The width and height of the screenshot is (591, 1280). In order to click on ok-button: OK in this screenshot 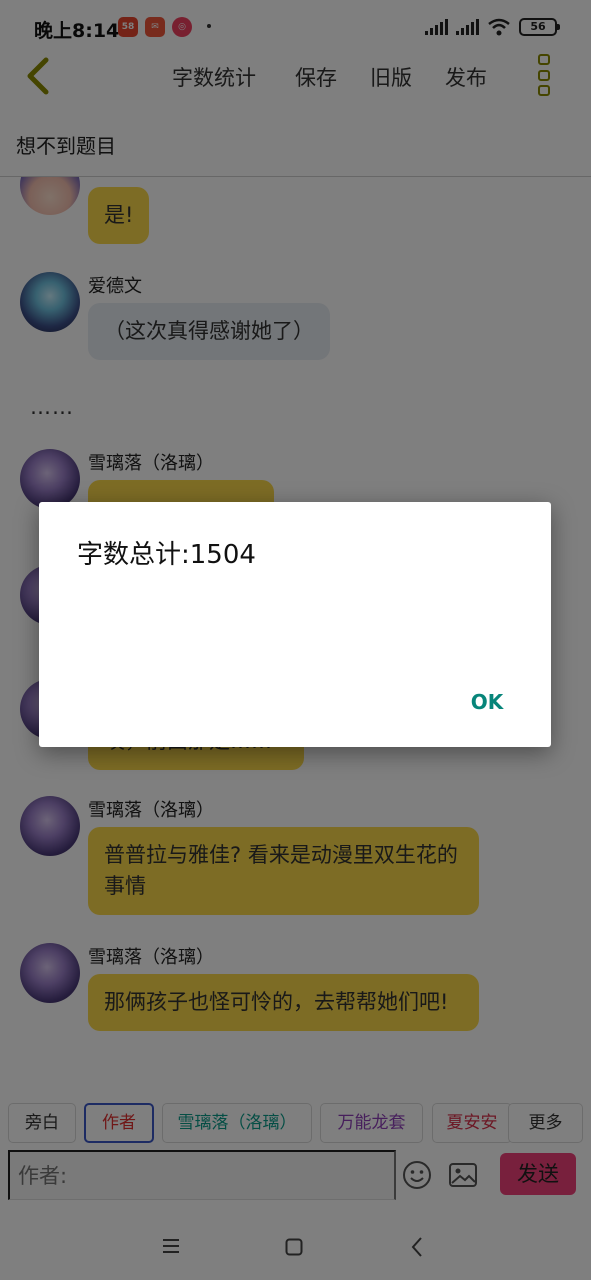, I will do `click(487, 702)`.